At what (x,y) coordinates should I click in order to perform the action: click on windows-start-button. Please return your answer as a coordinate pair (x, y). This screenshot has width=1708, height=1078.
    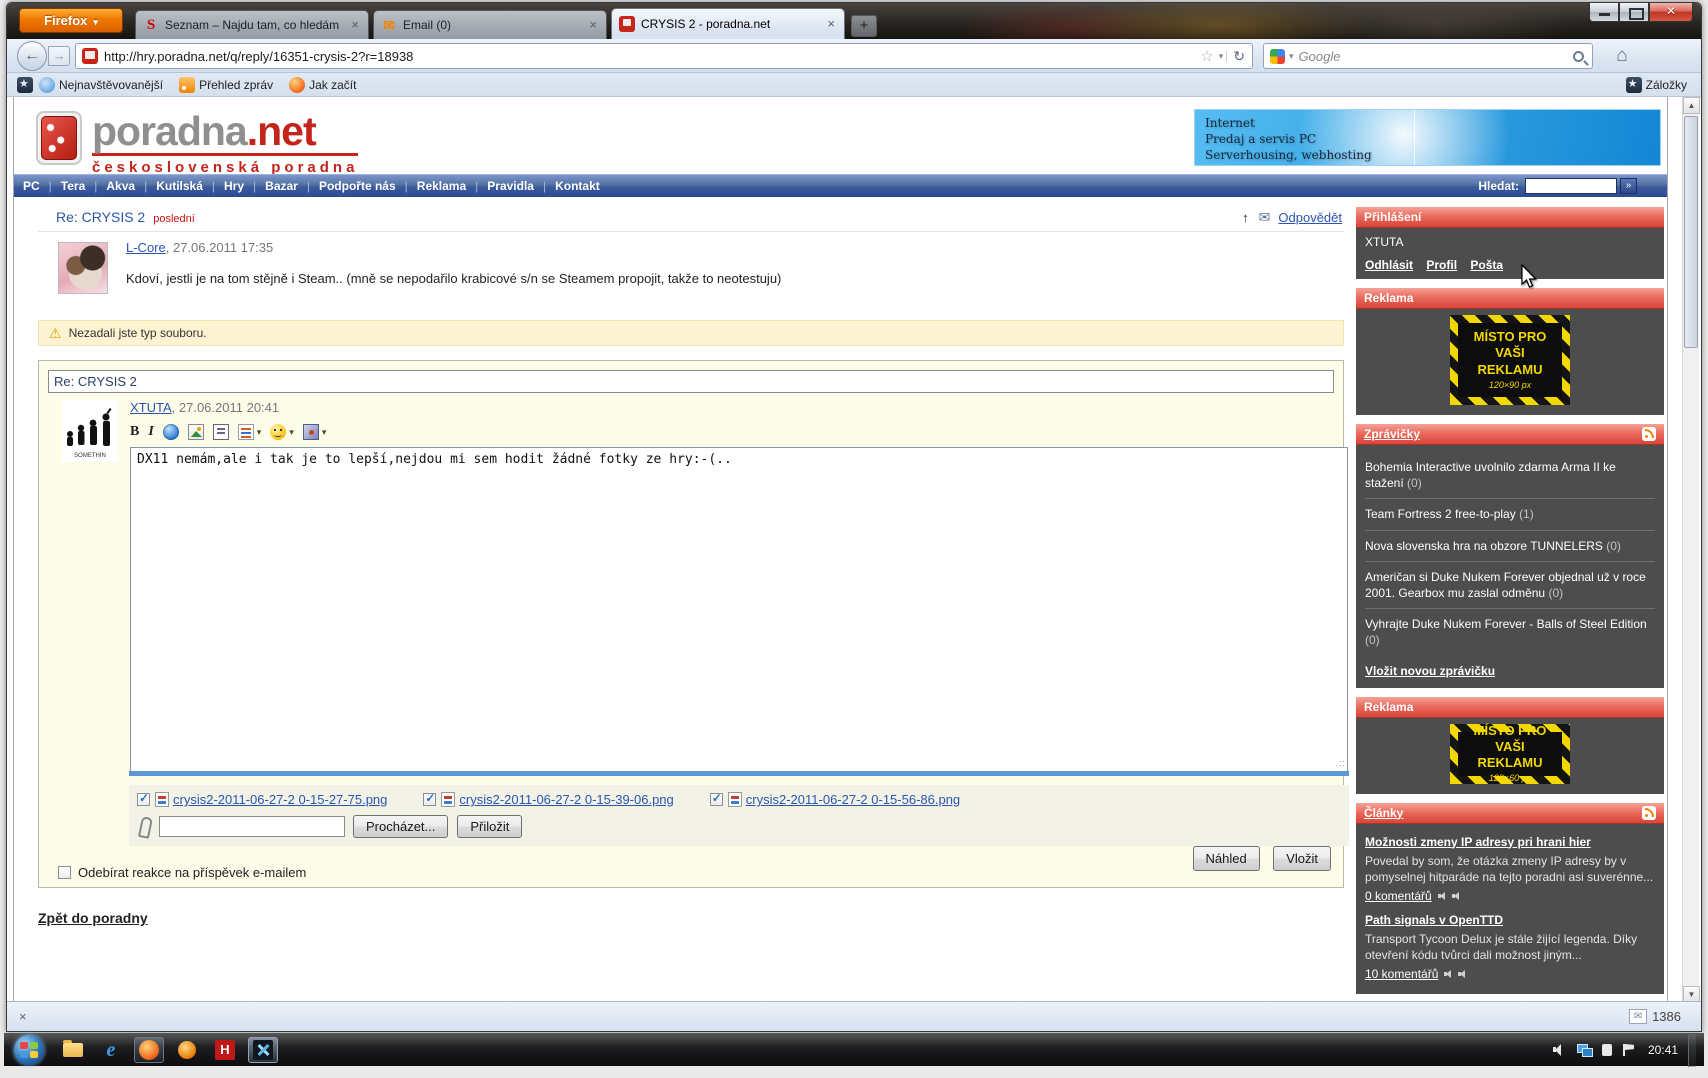
    Looking at the image, I should click on (29, 1050).